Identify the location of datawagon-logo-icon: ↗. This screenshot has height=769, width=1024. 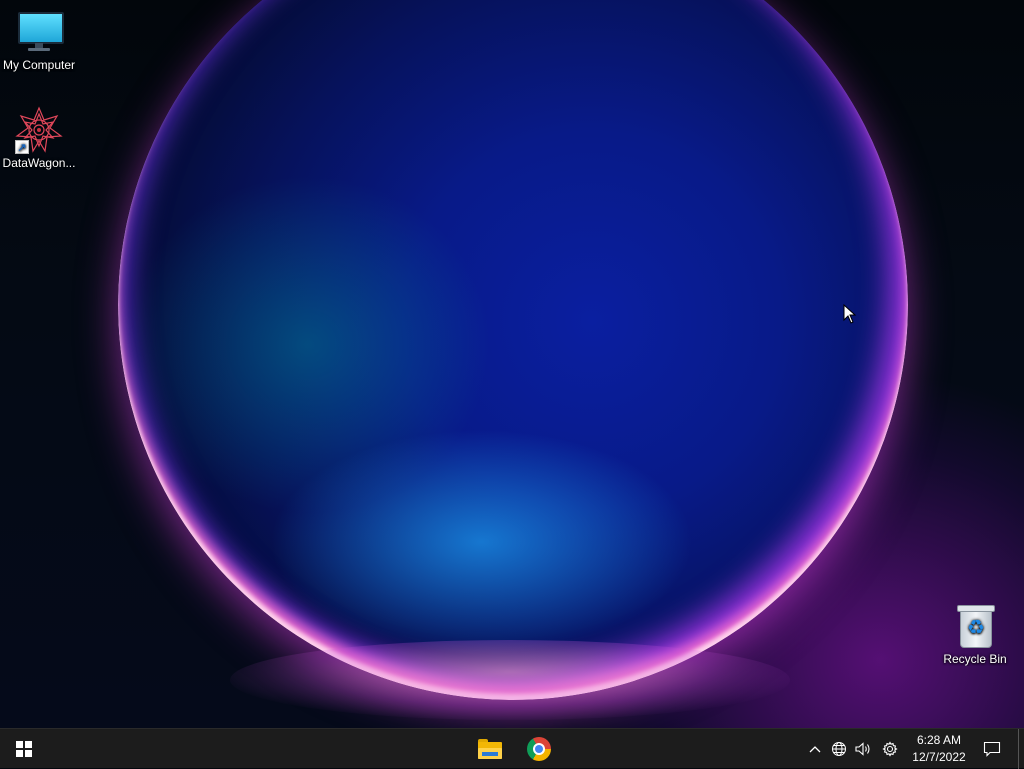
(39, 130).